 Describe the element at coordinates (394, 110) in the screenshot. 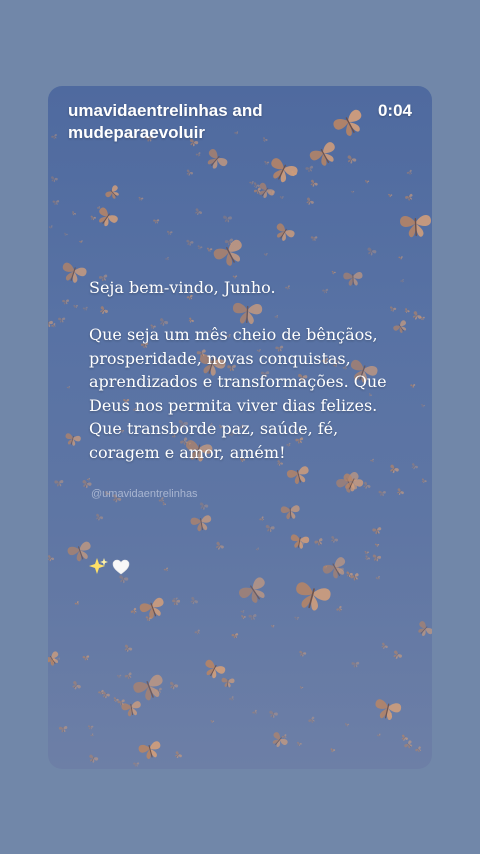

I see `story-elapsed-time: 0:04` at that location.